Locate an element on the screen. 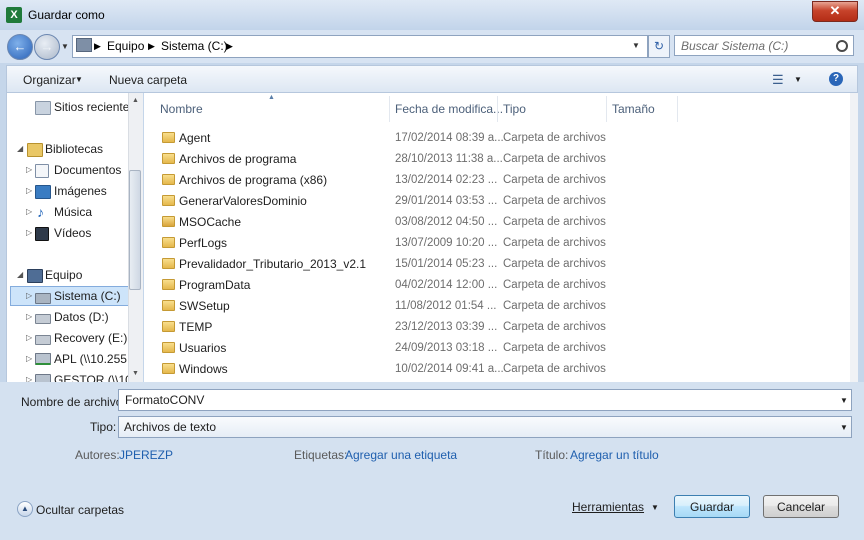  address-dropdown-icon: ▼ is located at coordinates (636, 45).